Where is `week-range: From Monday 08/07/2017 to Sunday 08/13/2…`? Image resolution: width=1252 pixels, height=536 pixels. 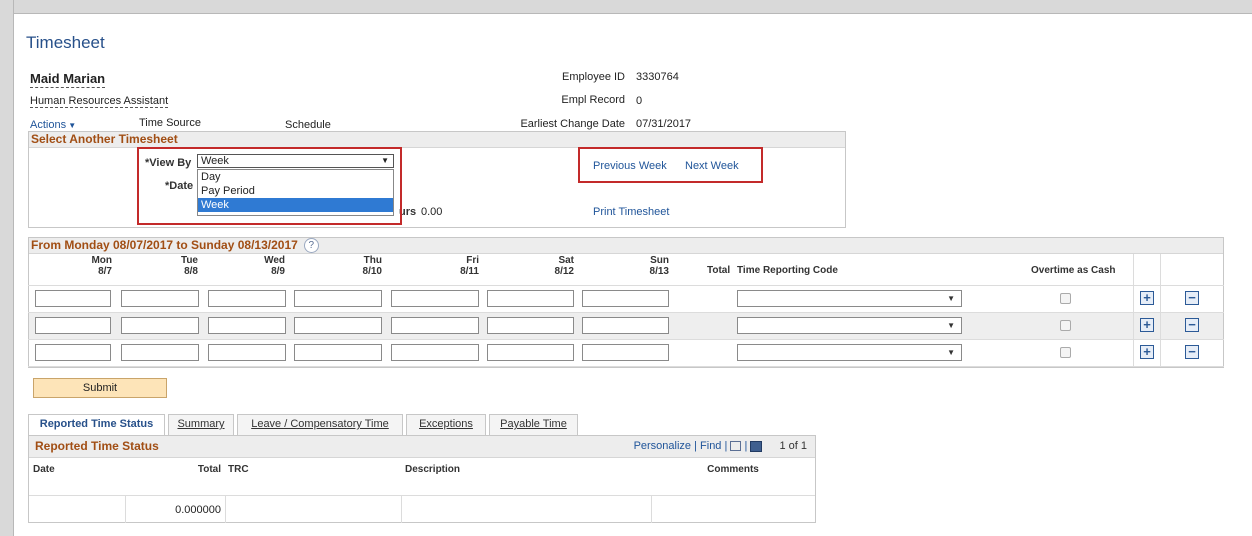
week-range: From Monday 08/07/2017 to Sunday 08/13/2… is located at coordinates (164, 245).